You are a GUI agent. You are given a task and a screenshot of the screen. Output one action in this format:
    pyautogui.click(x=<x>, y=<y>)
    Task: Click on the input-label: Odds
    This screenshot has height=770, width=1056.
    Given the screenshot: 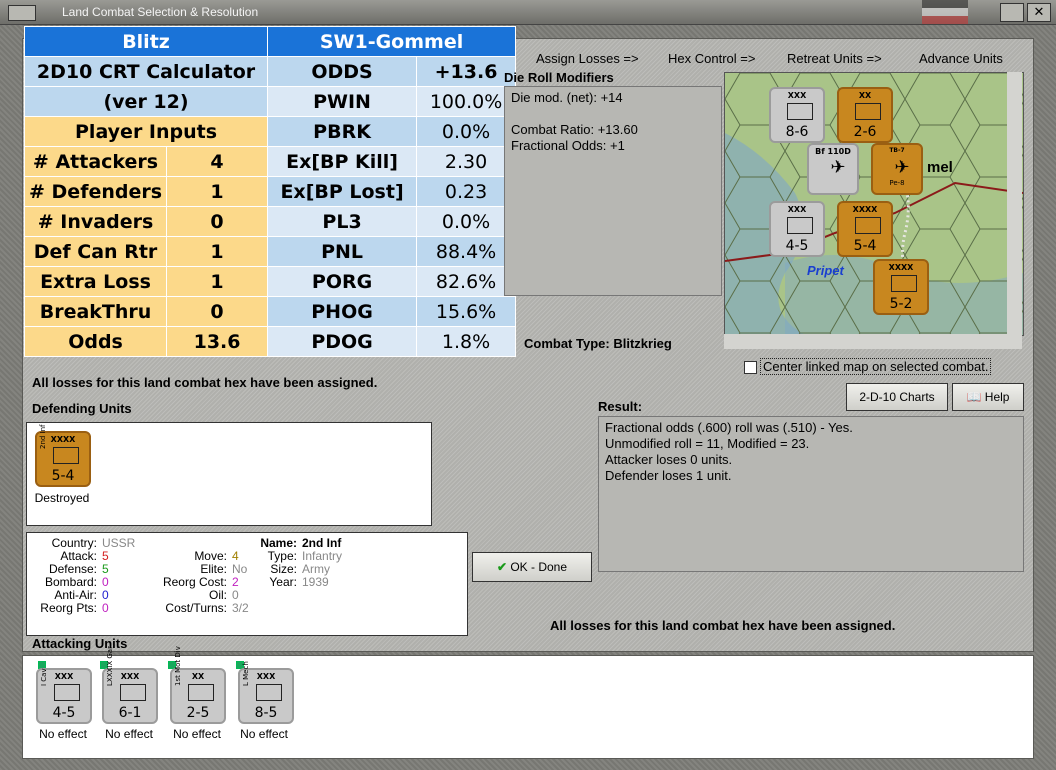 What is the action you would take?
    pyautogui.click(x=95, y=341)
    